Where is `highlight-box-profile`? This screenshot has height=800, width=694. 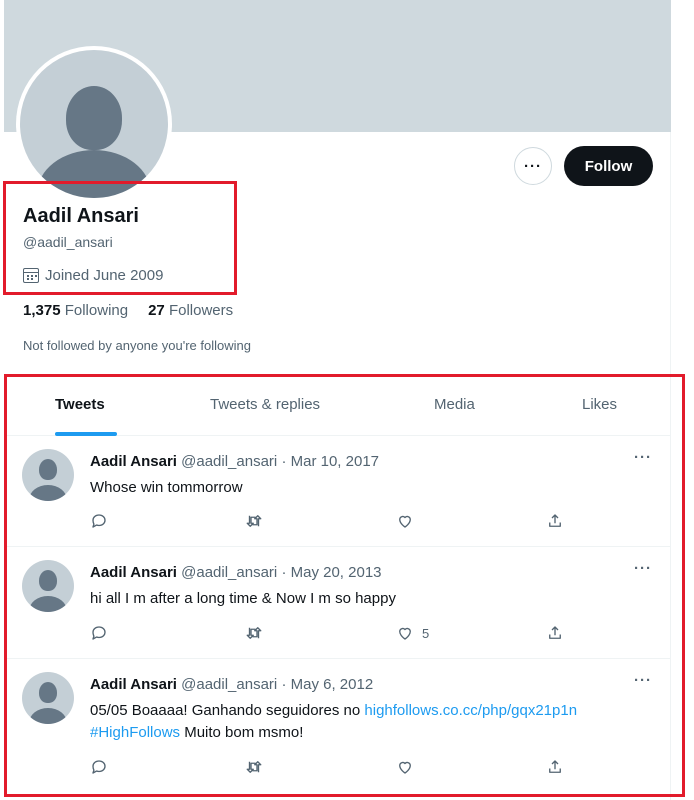
highlight-box-profile is located at coordinates (120, 238).